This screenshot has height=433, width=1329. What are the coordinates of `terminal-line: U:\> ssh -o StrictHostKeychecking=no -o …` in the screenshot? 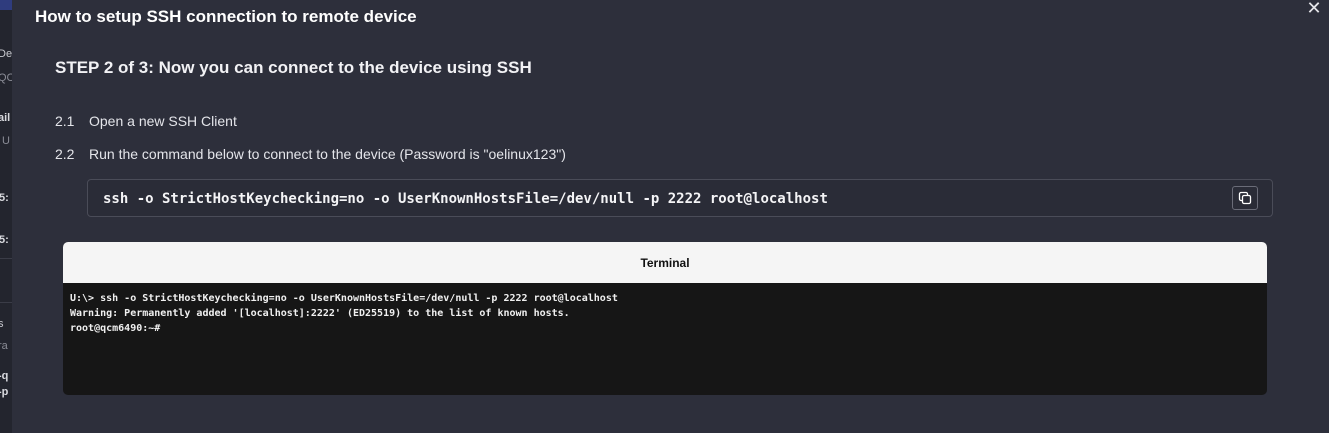 It's located at (344, 298).